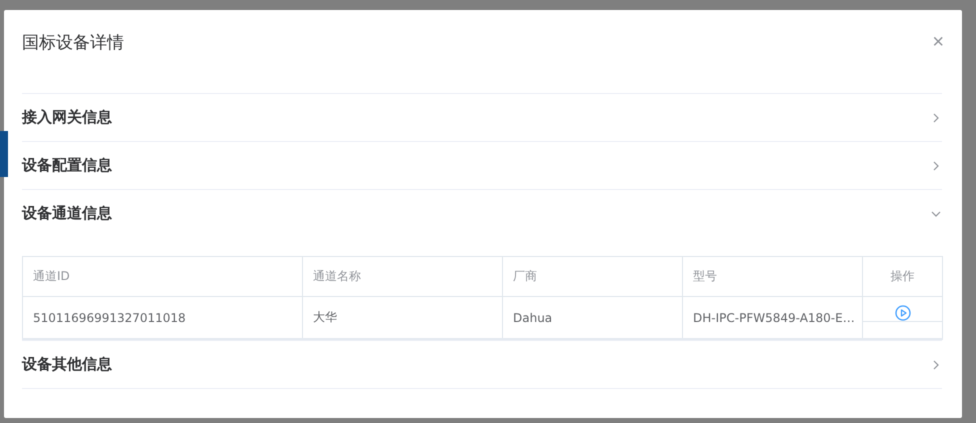 This screenshot has width=976, height=423. Describe the element at coordinates (482, 213) in the screenshot. I see `collapse-header: 设备通道信息` at that location.